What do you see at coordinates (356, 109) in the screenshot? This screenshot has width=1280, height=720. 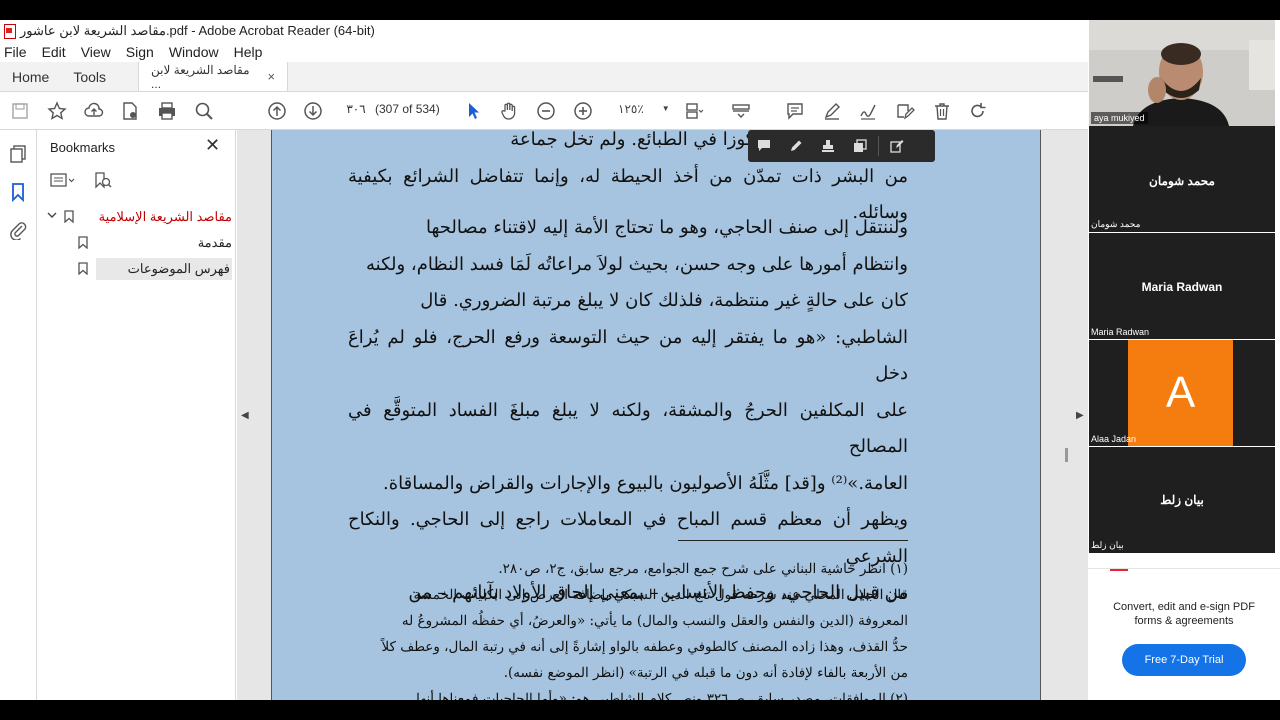 I see `page-number-input: ٣٠٦` at bounding box center [356, 109].